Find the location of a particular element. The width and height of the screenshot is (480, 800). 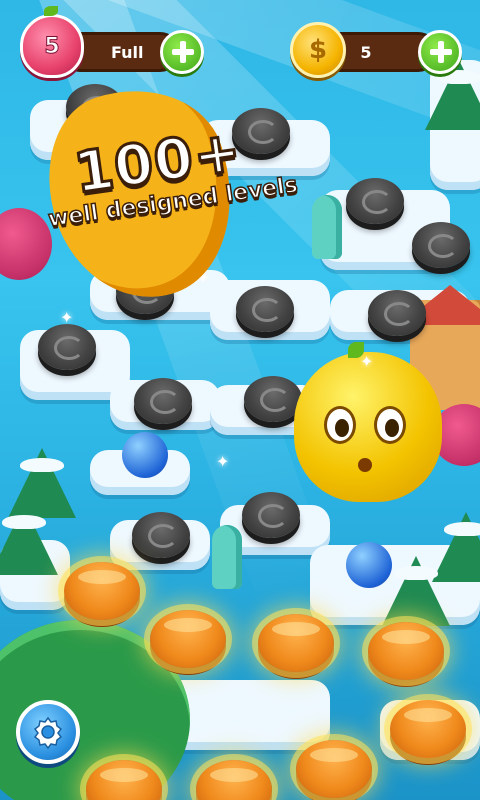

jelly-eye-left is located at coordinates (340, 425).